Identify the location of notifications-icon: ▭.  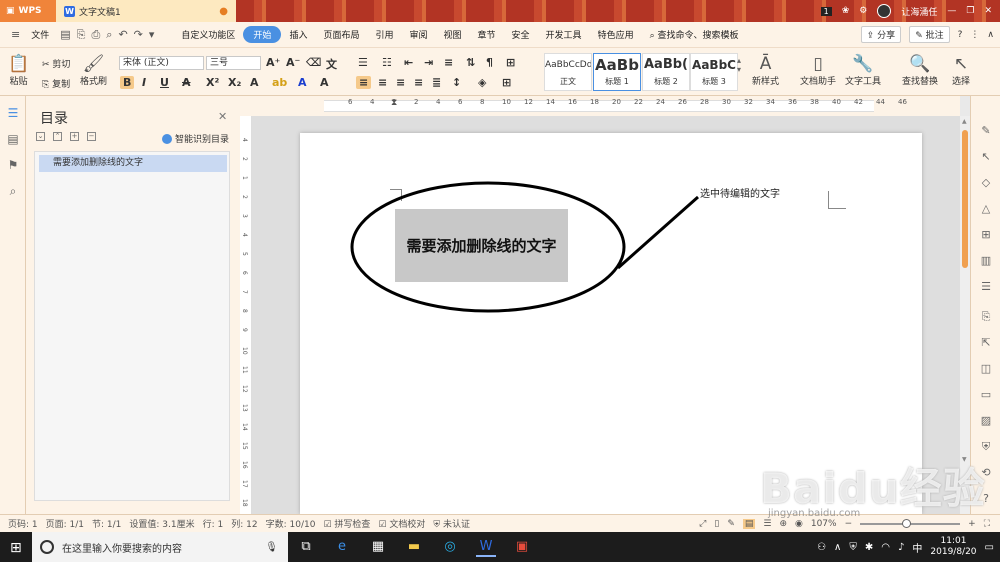
(989, 547).